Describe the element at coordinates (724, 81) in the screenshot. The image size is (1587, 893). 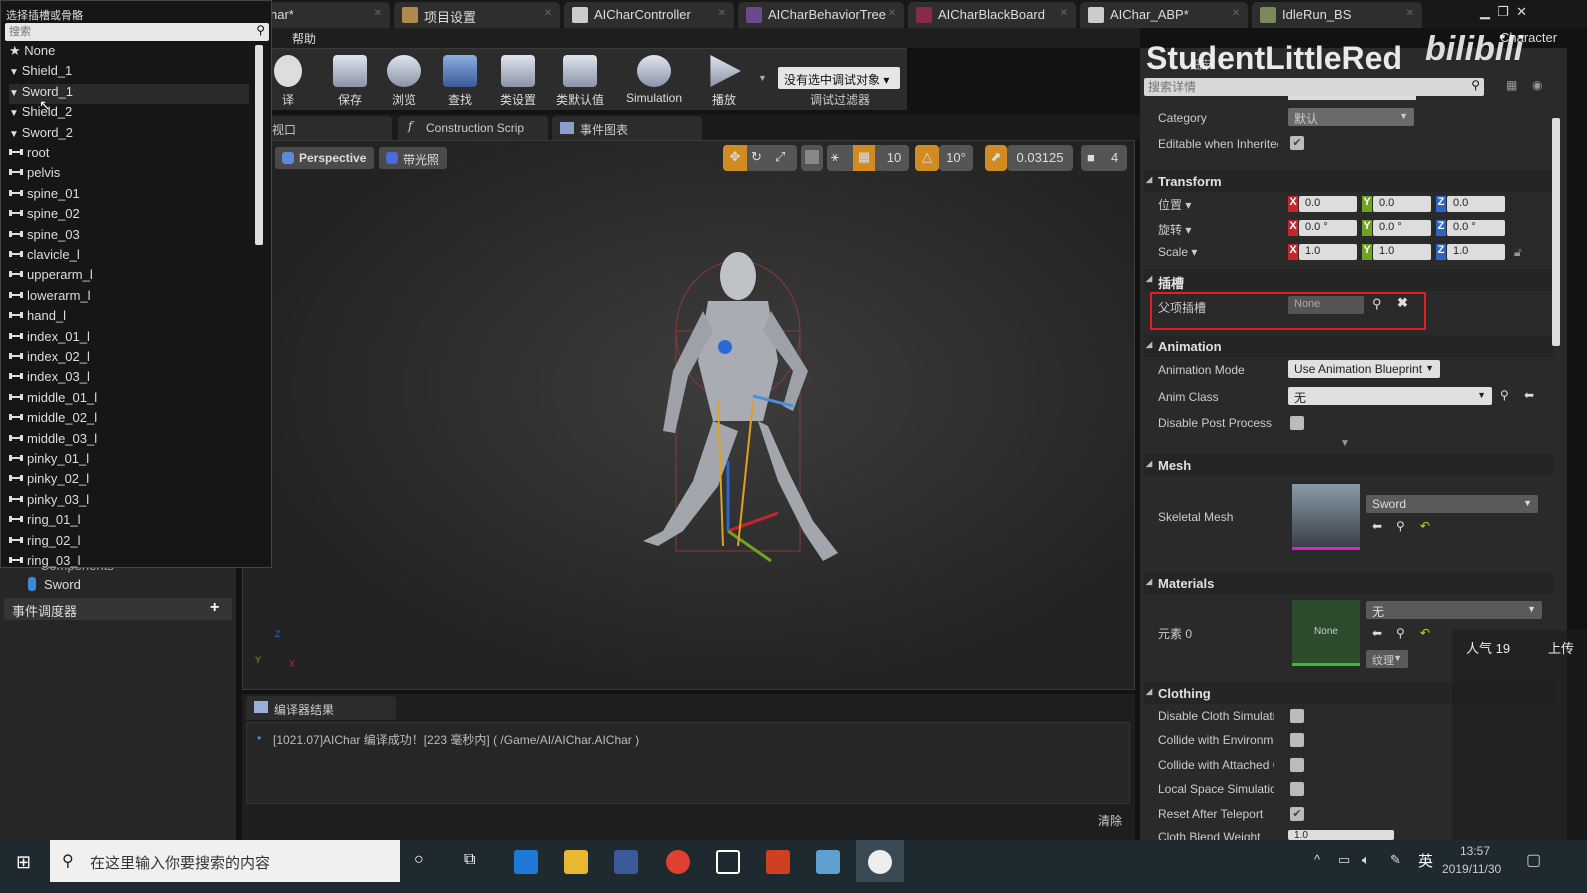
I see `play-button: 播放` at that location.